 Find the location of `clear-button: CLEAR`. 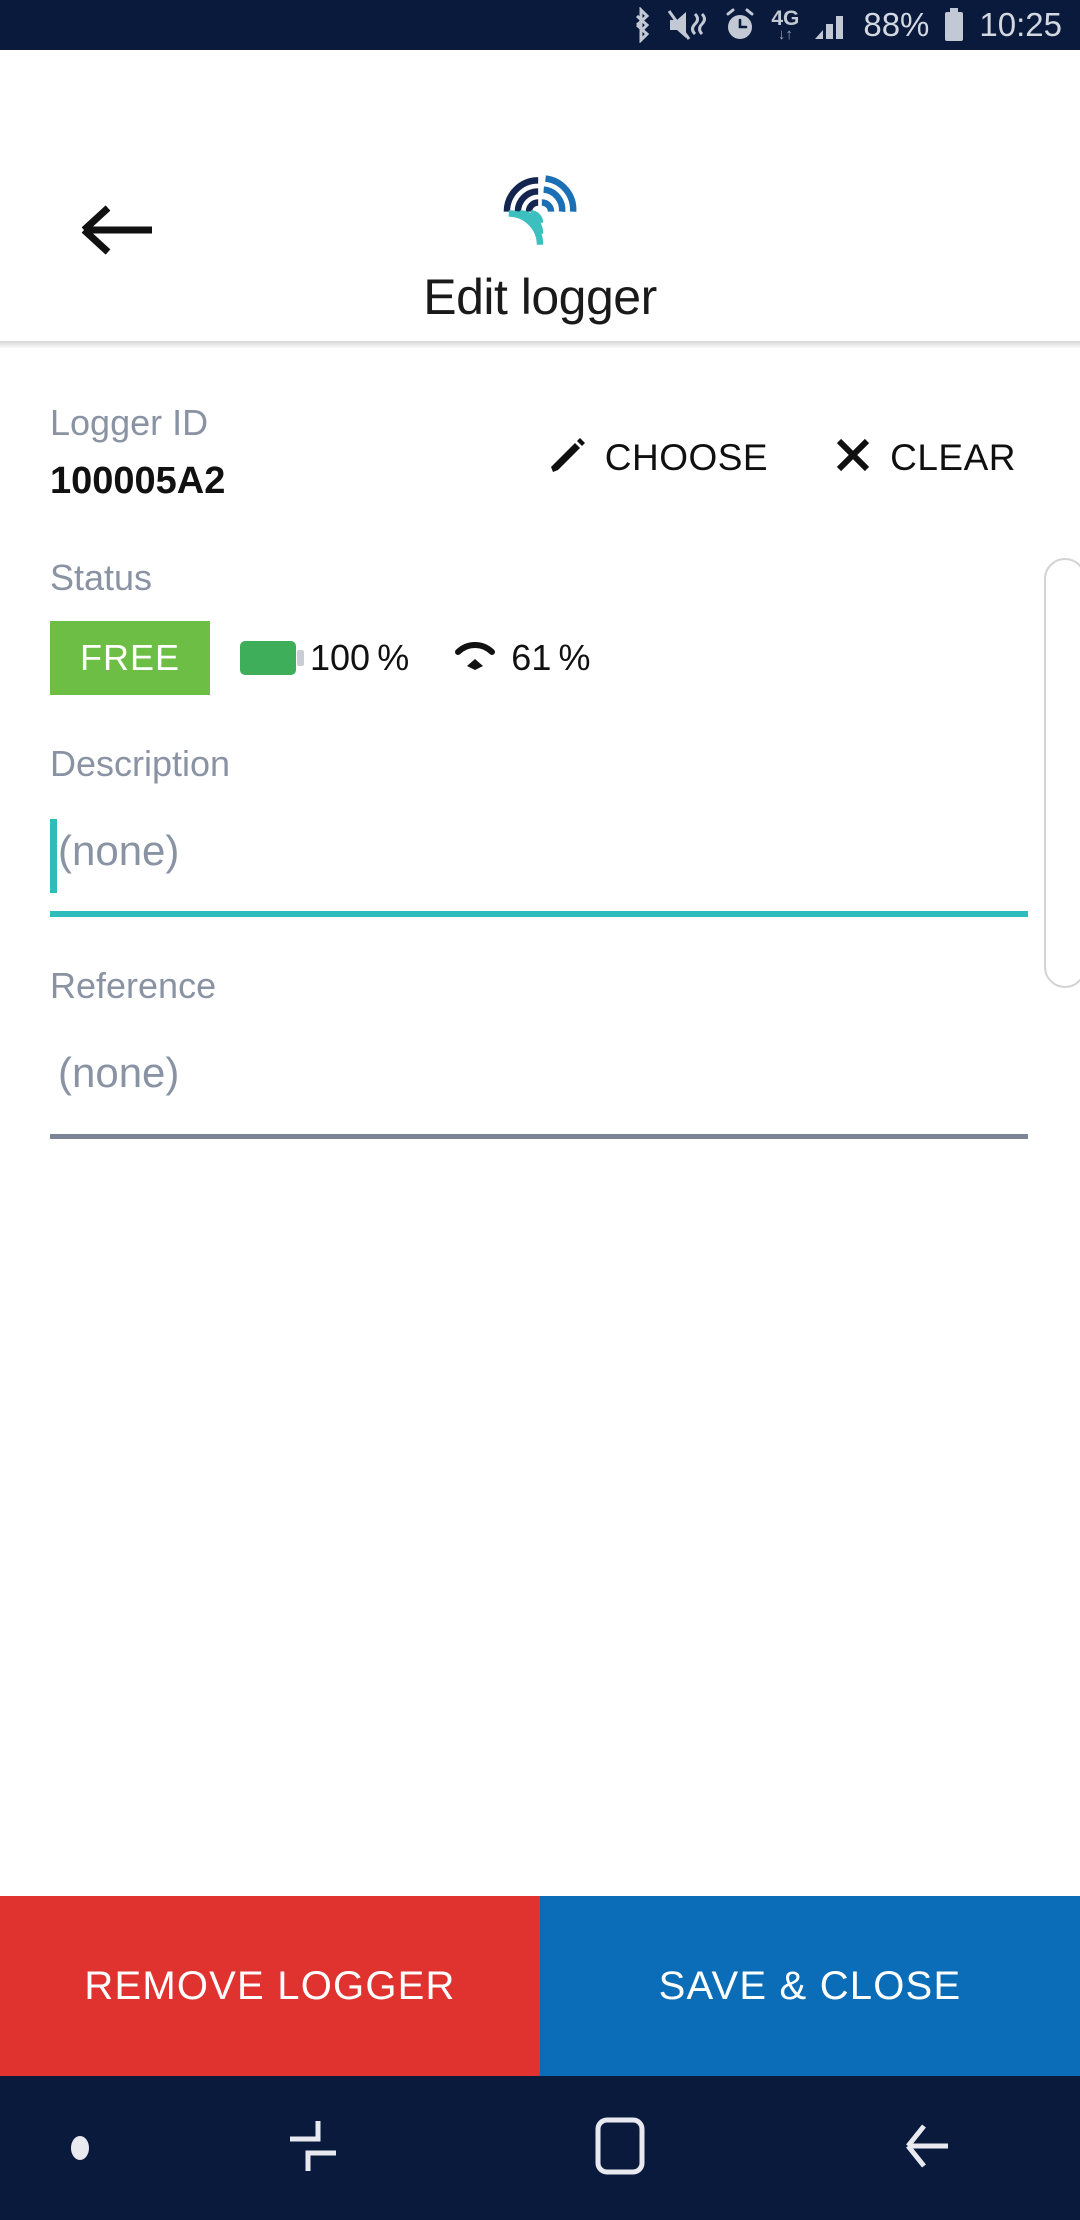

clear-button: CLEAR is located at coordinates (924, 457).